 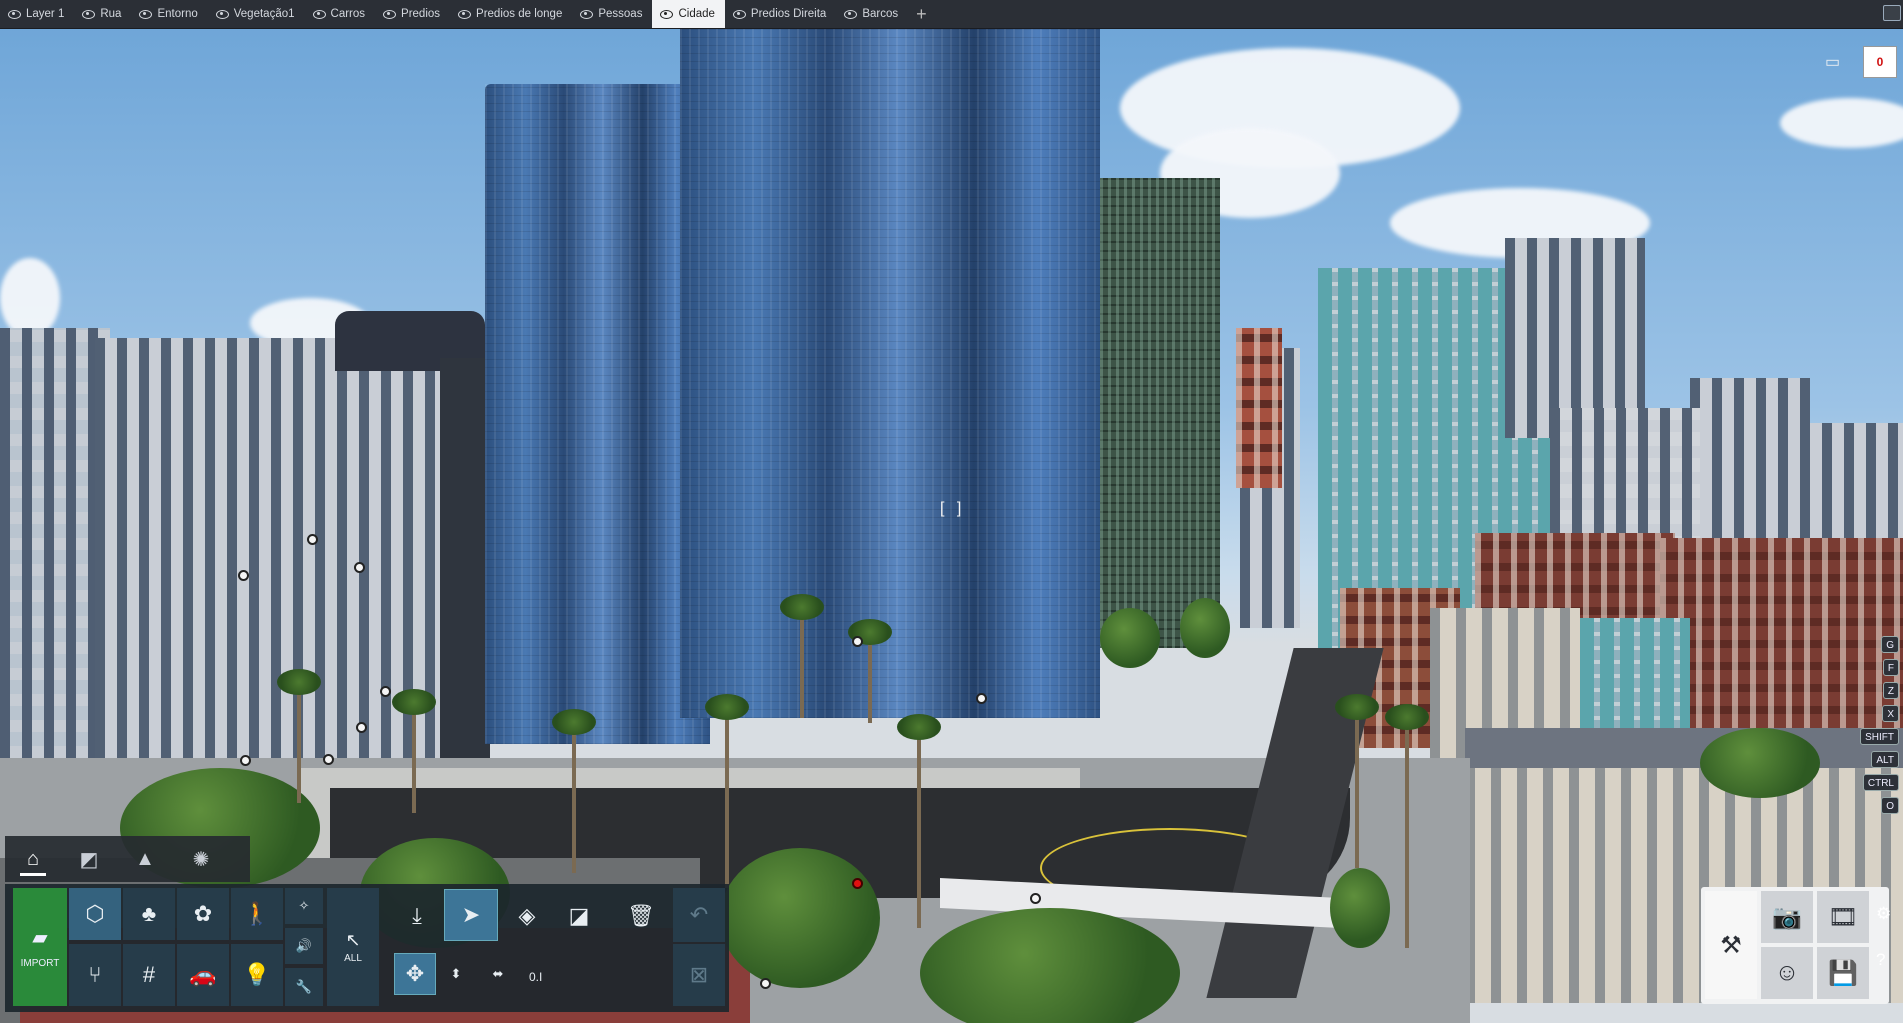 What do you see at coordinates (699, 915) in the screenshot?
I see `undo-button: ↶` at bounding box center [699, 915].